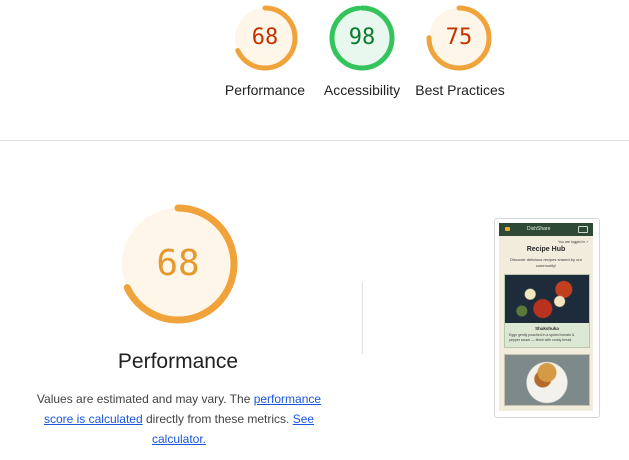 The height and width of the screenshot is (460, 629). What do you see at coordinates (265, 90) in the screenshot?
I see `gauge-label-performance: Performance` at bounding box center [265, 90].